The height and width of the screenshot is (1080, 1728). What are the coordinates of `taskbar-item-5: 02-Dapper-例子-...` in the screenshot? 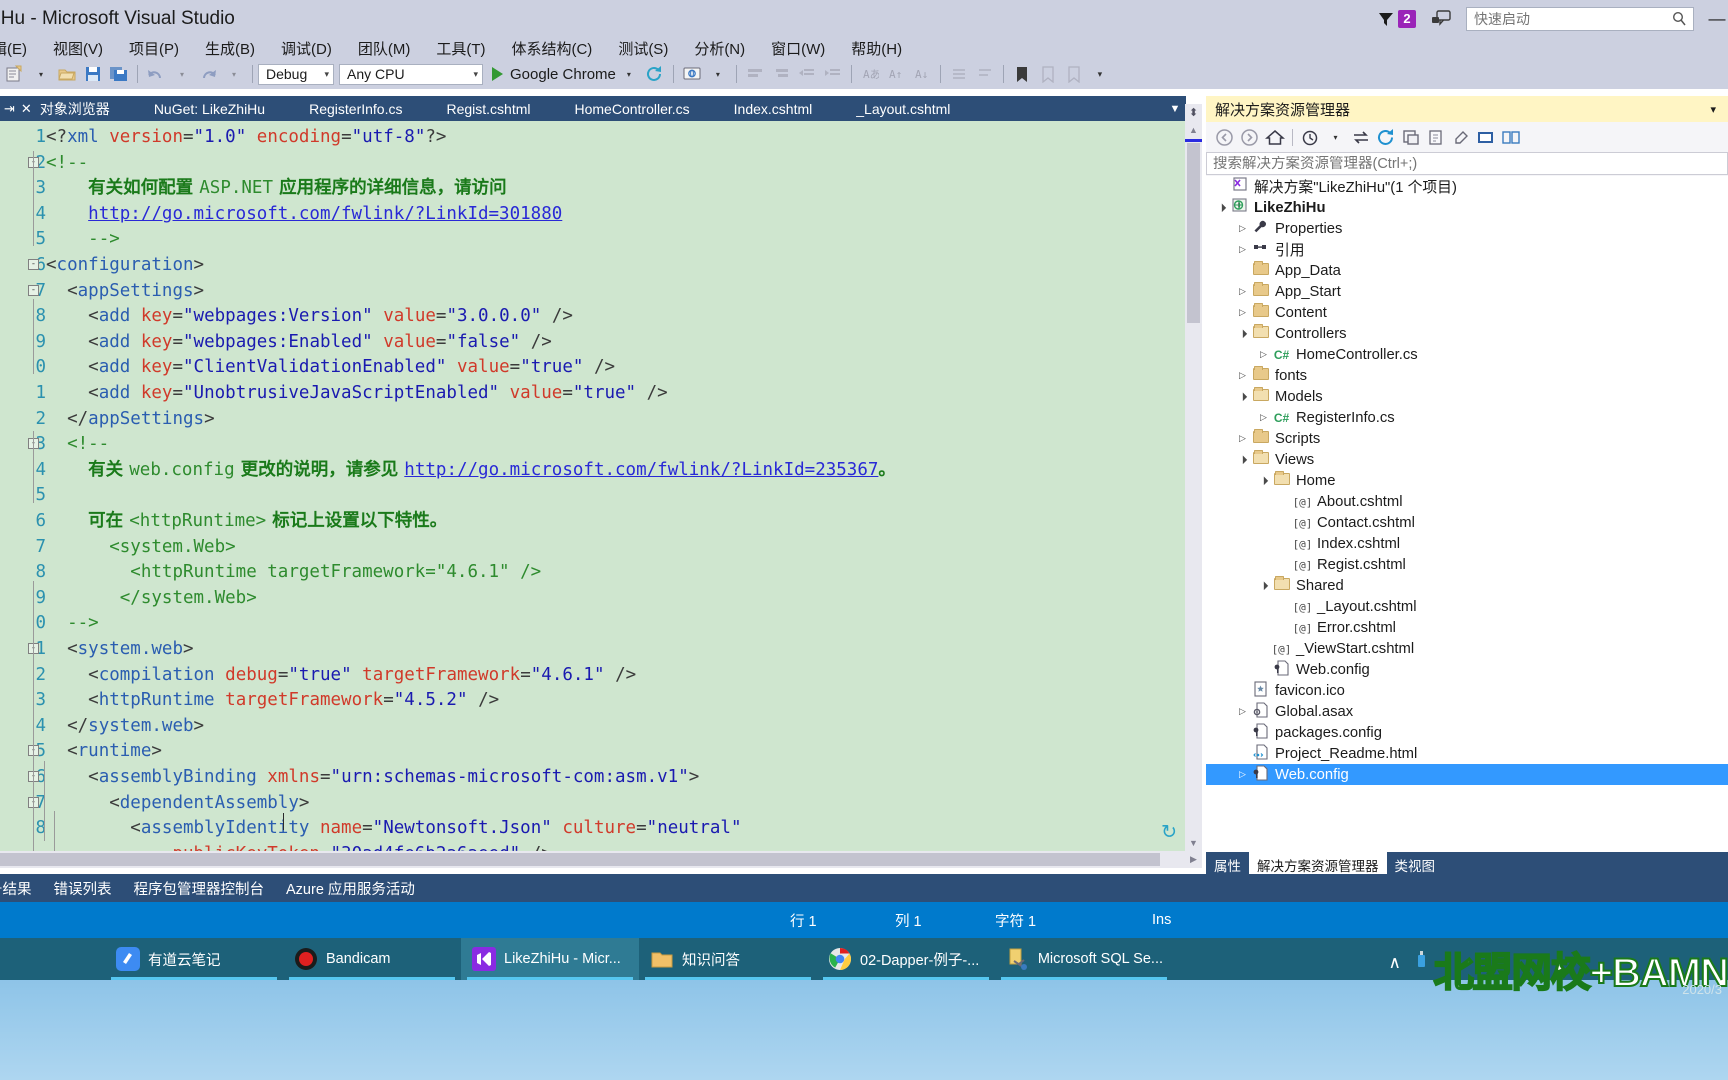 It's located at (906, 959).